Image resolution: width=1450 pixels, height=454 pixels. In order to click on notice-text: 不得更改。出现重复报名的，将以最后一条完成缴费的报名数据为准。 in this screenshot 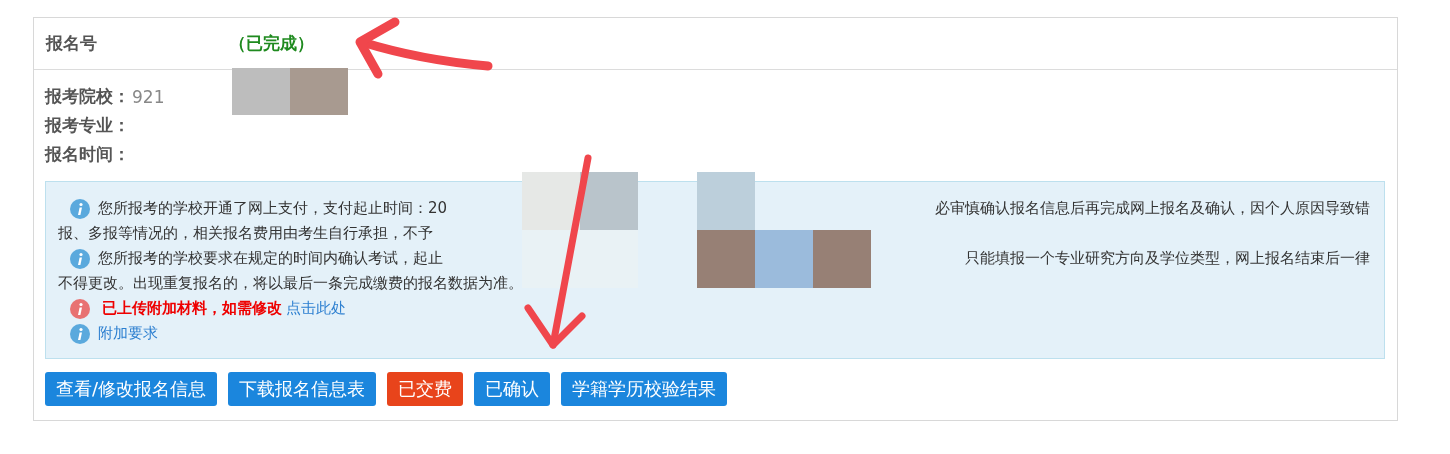, I will do `click(290, 283)`.